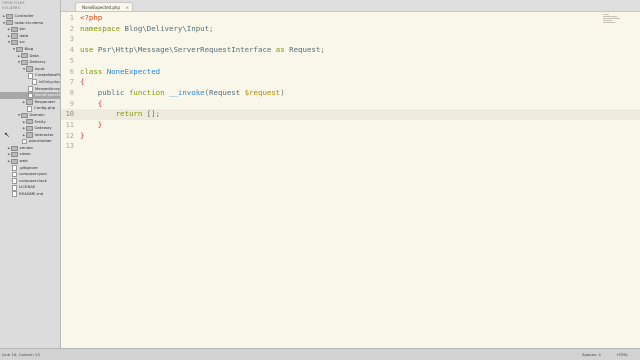 Image resolution: width=640 pixels, height=360 pixels. What do you see at coordinates (350, 114) in the screenshot?
I see `code-line: 10 return [];` at bounding box center [350, 114].